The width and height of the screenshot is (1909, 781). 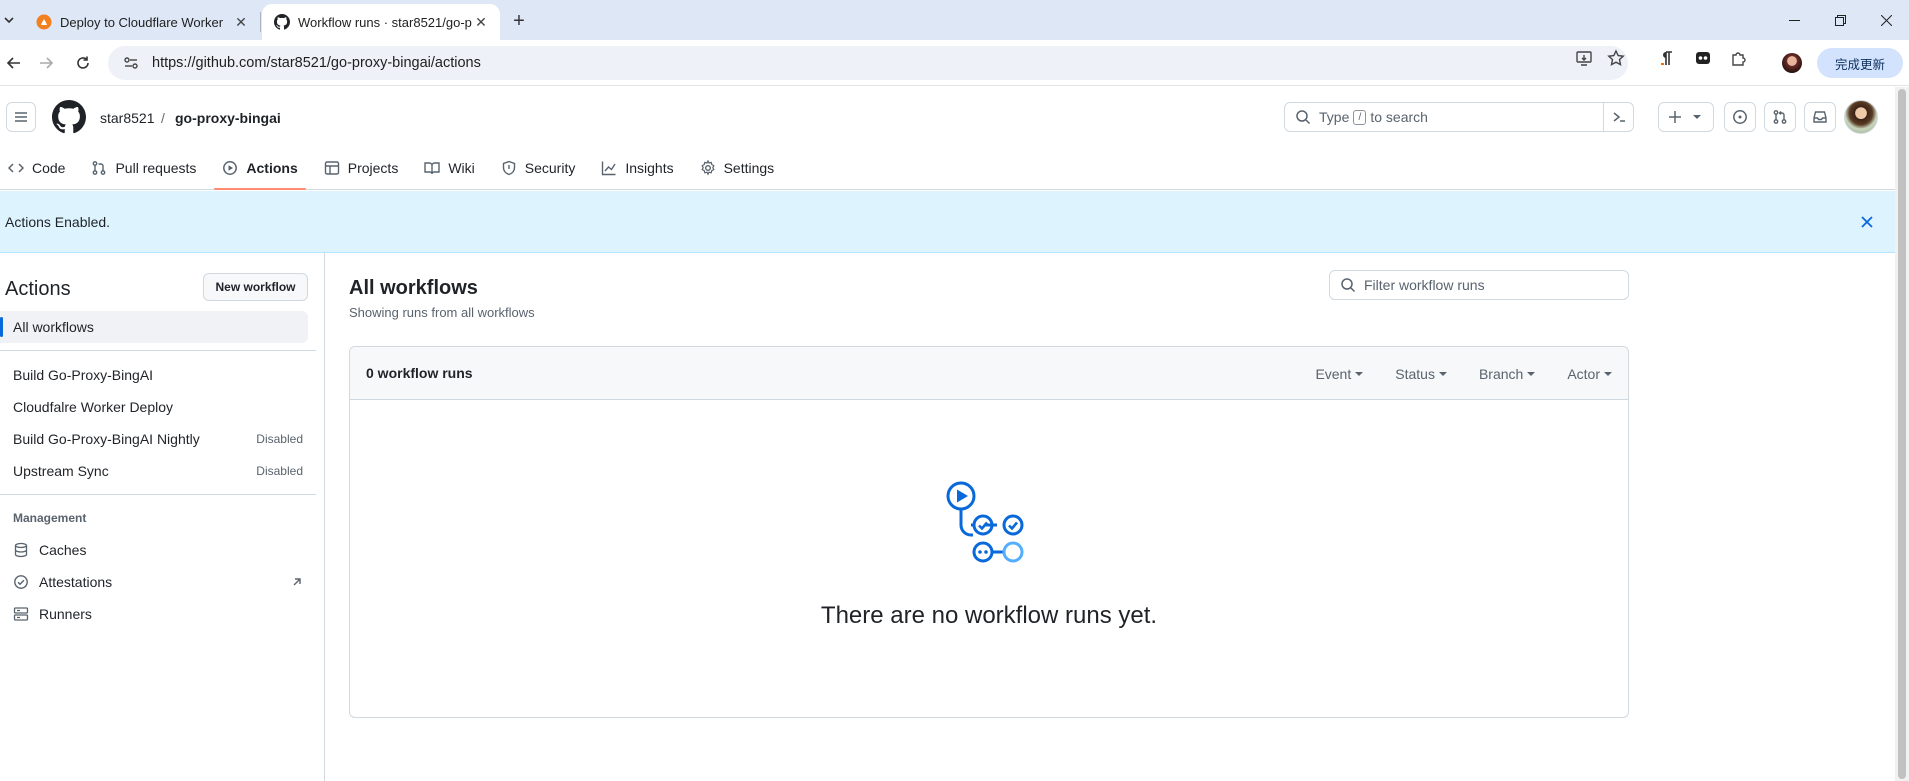 What do you see at coordinates (332, 168) in the screenshot?
I see `table-icon` at bounding box center [332, 168].